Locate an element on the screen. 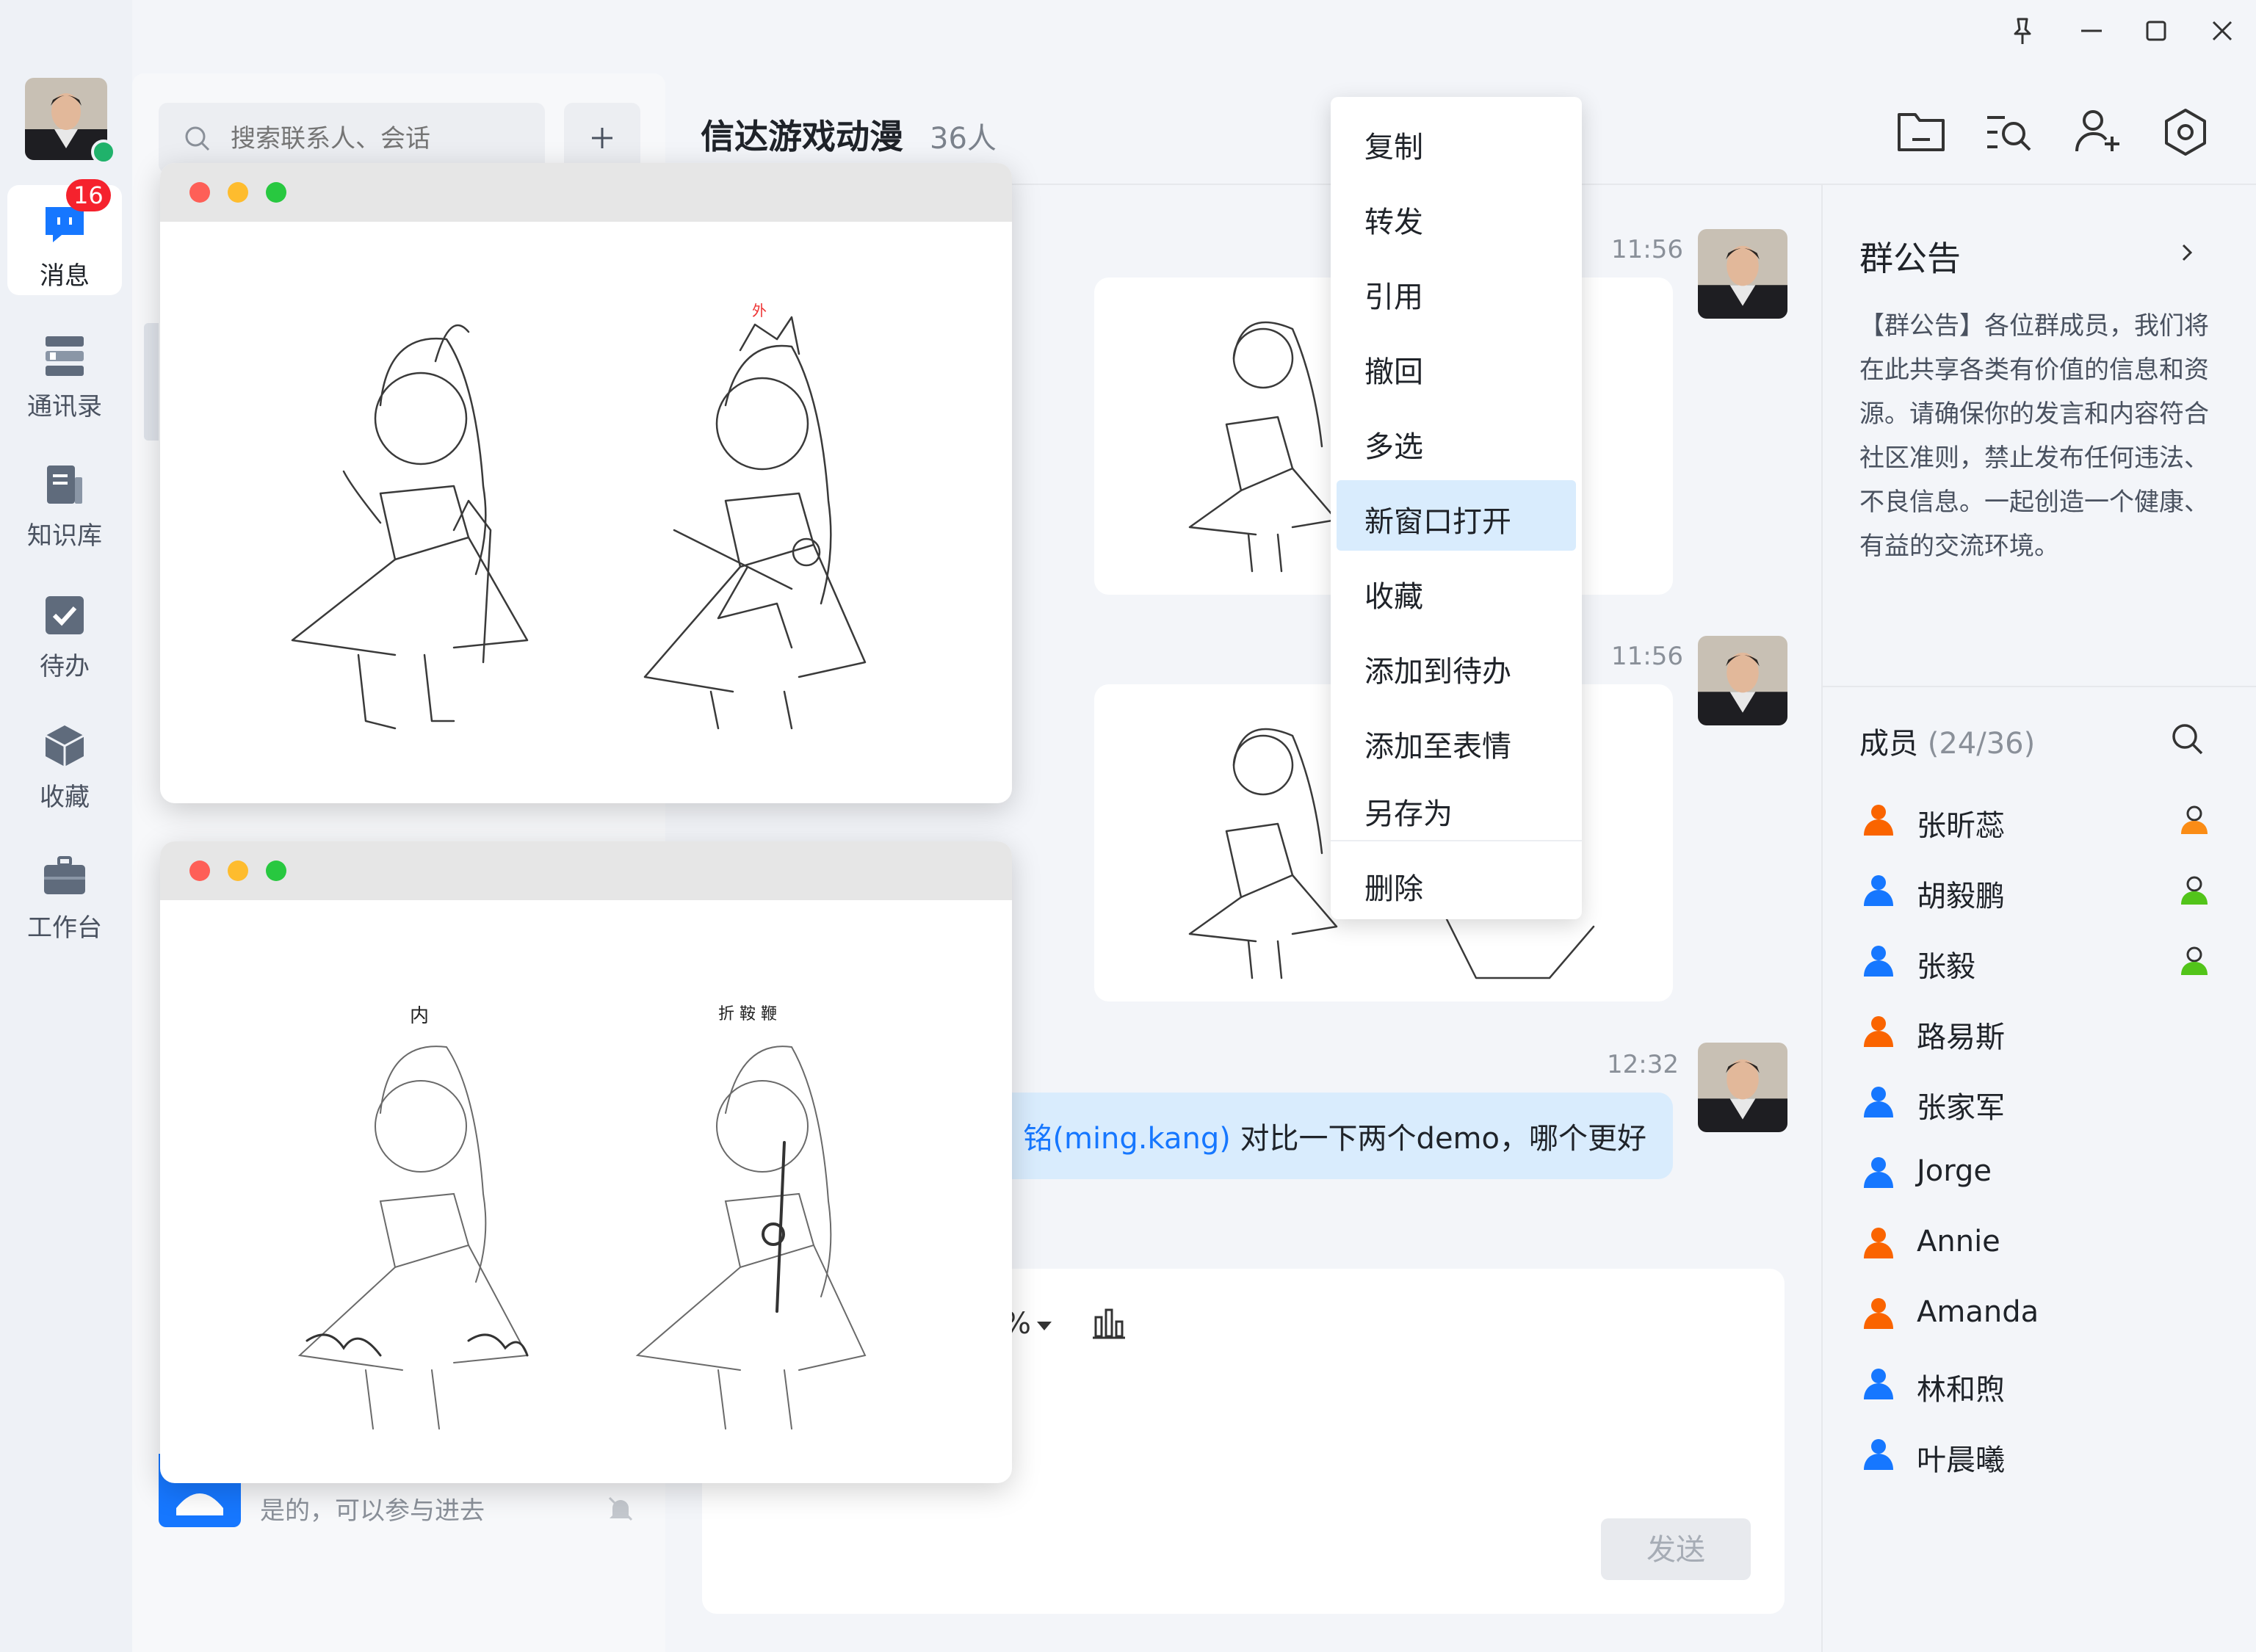 The image size is (2256, 1652). folder-icon is located at coordinates (1921, 132).